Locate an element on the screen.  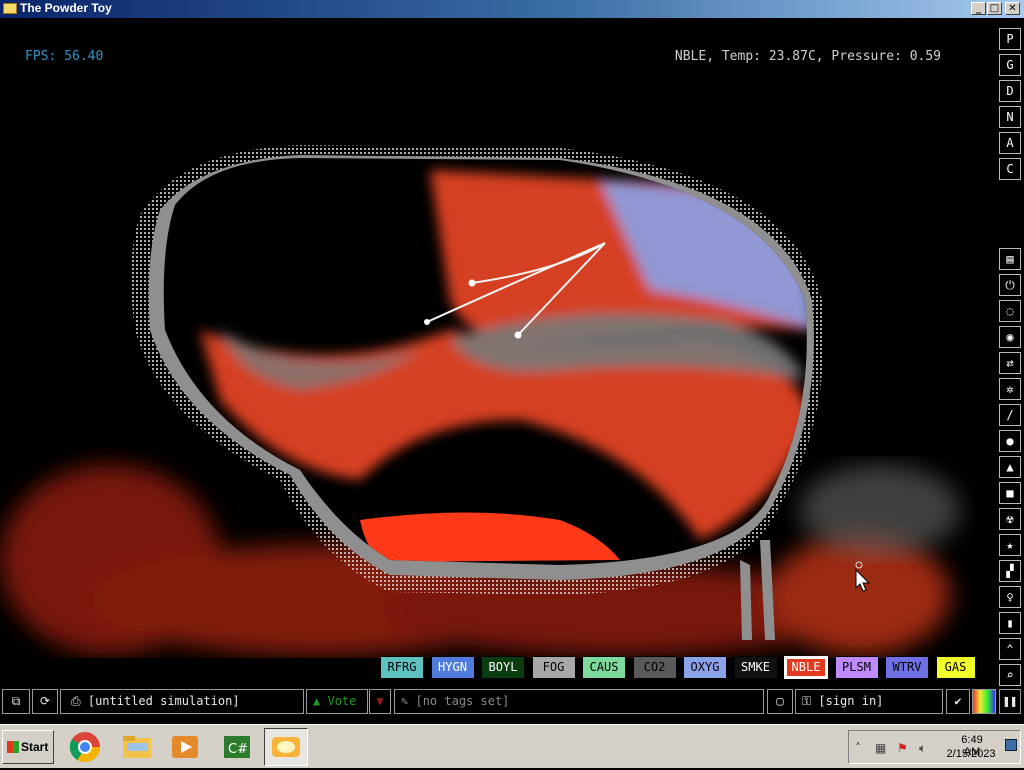
element-button-gas: GAS is located at coordinates (955, 667).